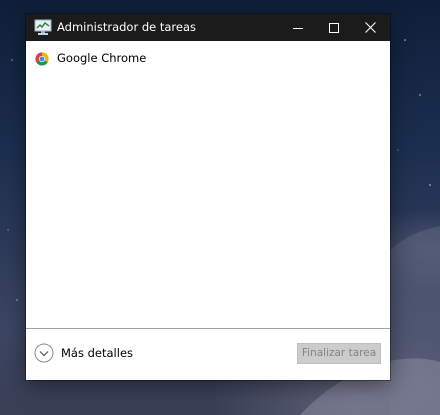  Describe the element at coordinates (207, 58) in the screenshot. I see `process-row: Google Chrome` at that location.